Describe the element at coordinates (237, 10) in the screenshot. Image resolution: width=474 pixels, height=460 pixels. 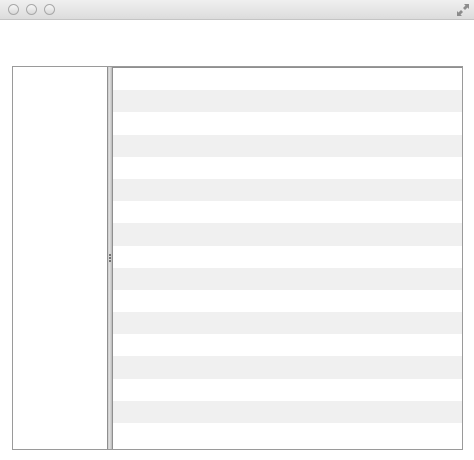
I see `window-titlebar` at that location.